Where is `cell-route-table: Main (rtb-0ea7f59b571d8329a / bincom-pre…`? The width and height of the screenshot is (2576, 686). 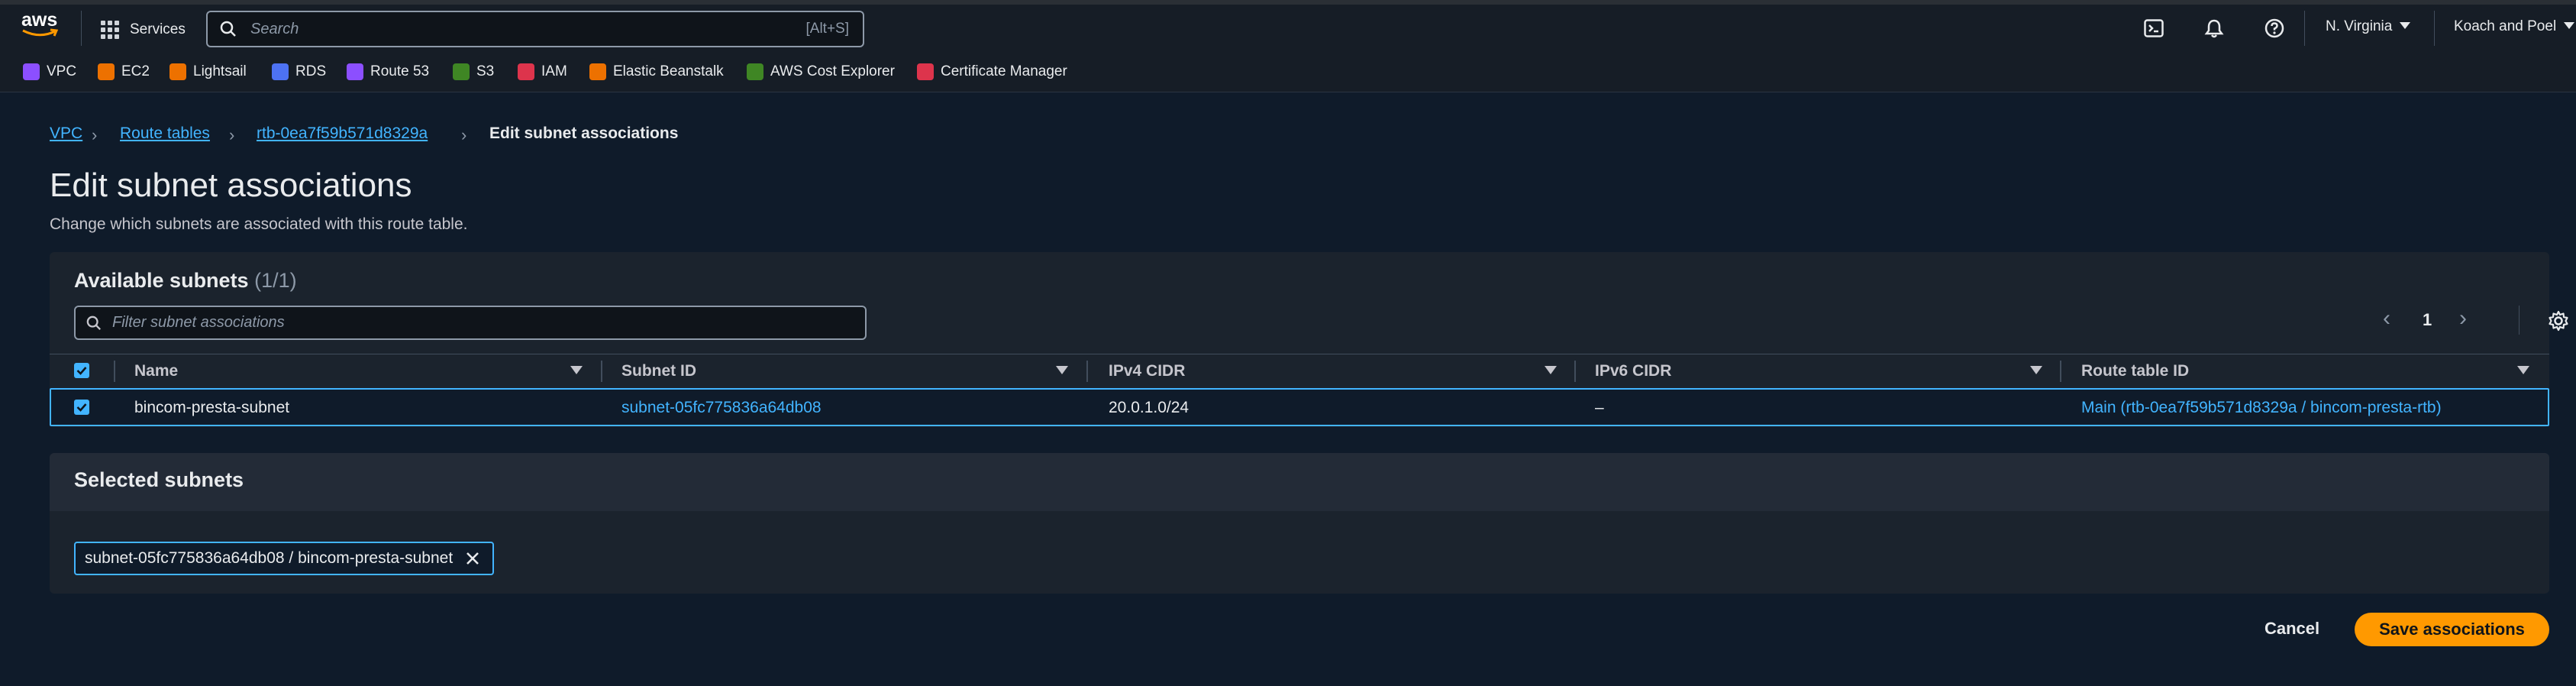 cell-route-table: Main (rtb-0ea7f59b571d8329a / bincom-pre… is located at coordinates (2261, 408).